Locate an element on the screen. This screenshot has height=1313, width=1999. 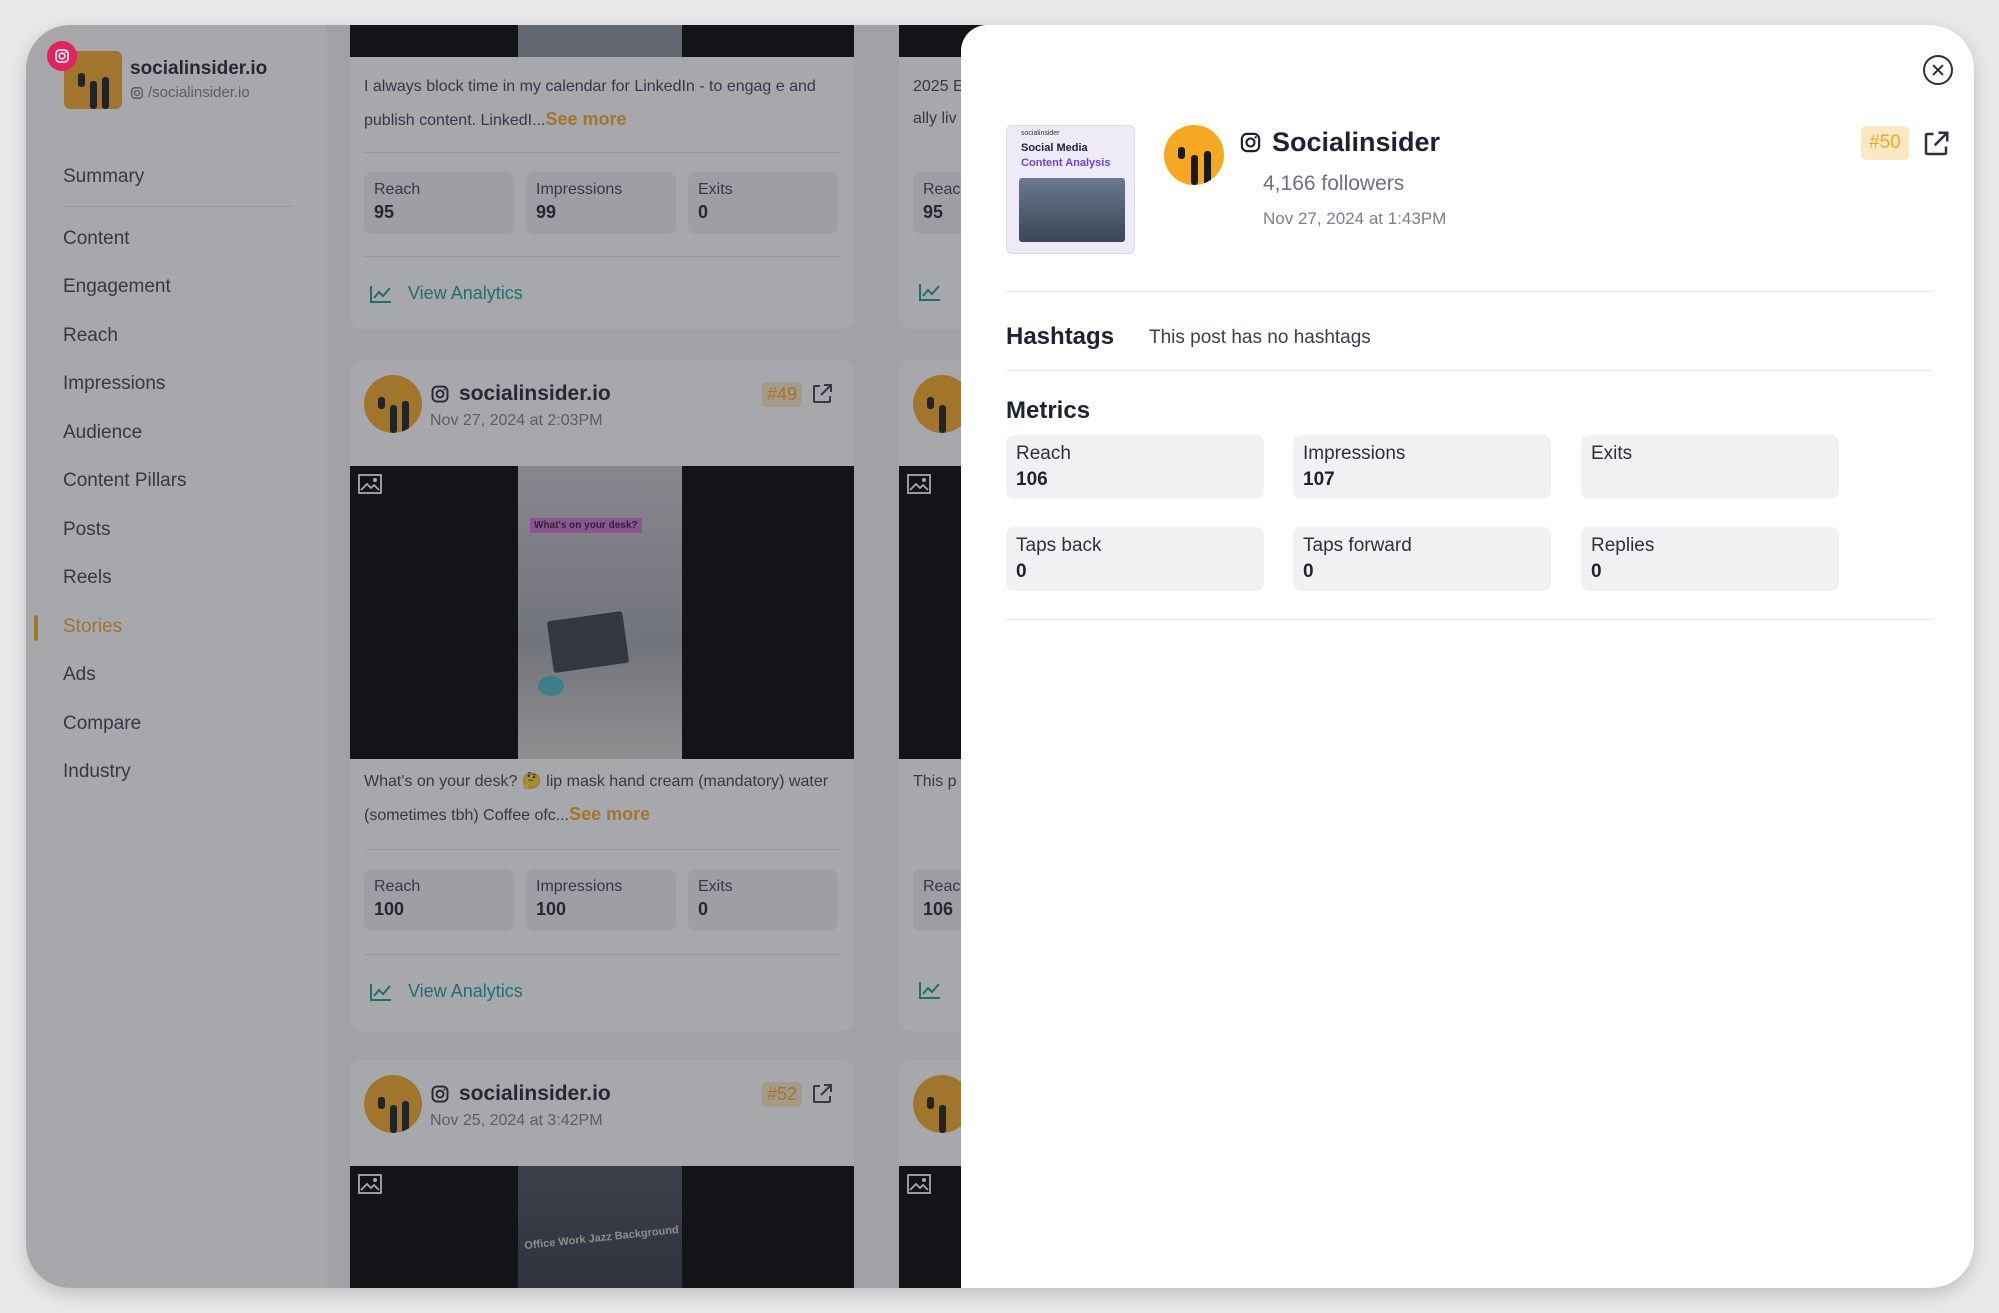
hashtags-empty-text: This post has no hashtags is located at coordinates (1260, 337).